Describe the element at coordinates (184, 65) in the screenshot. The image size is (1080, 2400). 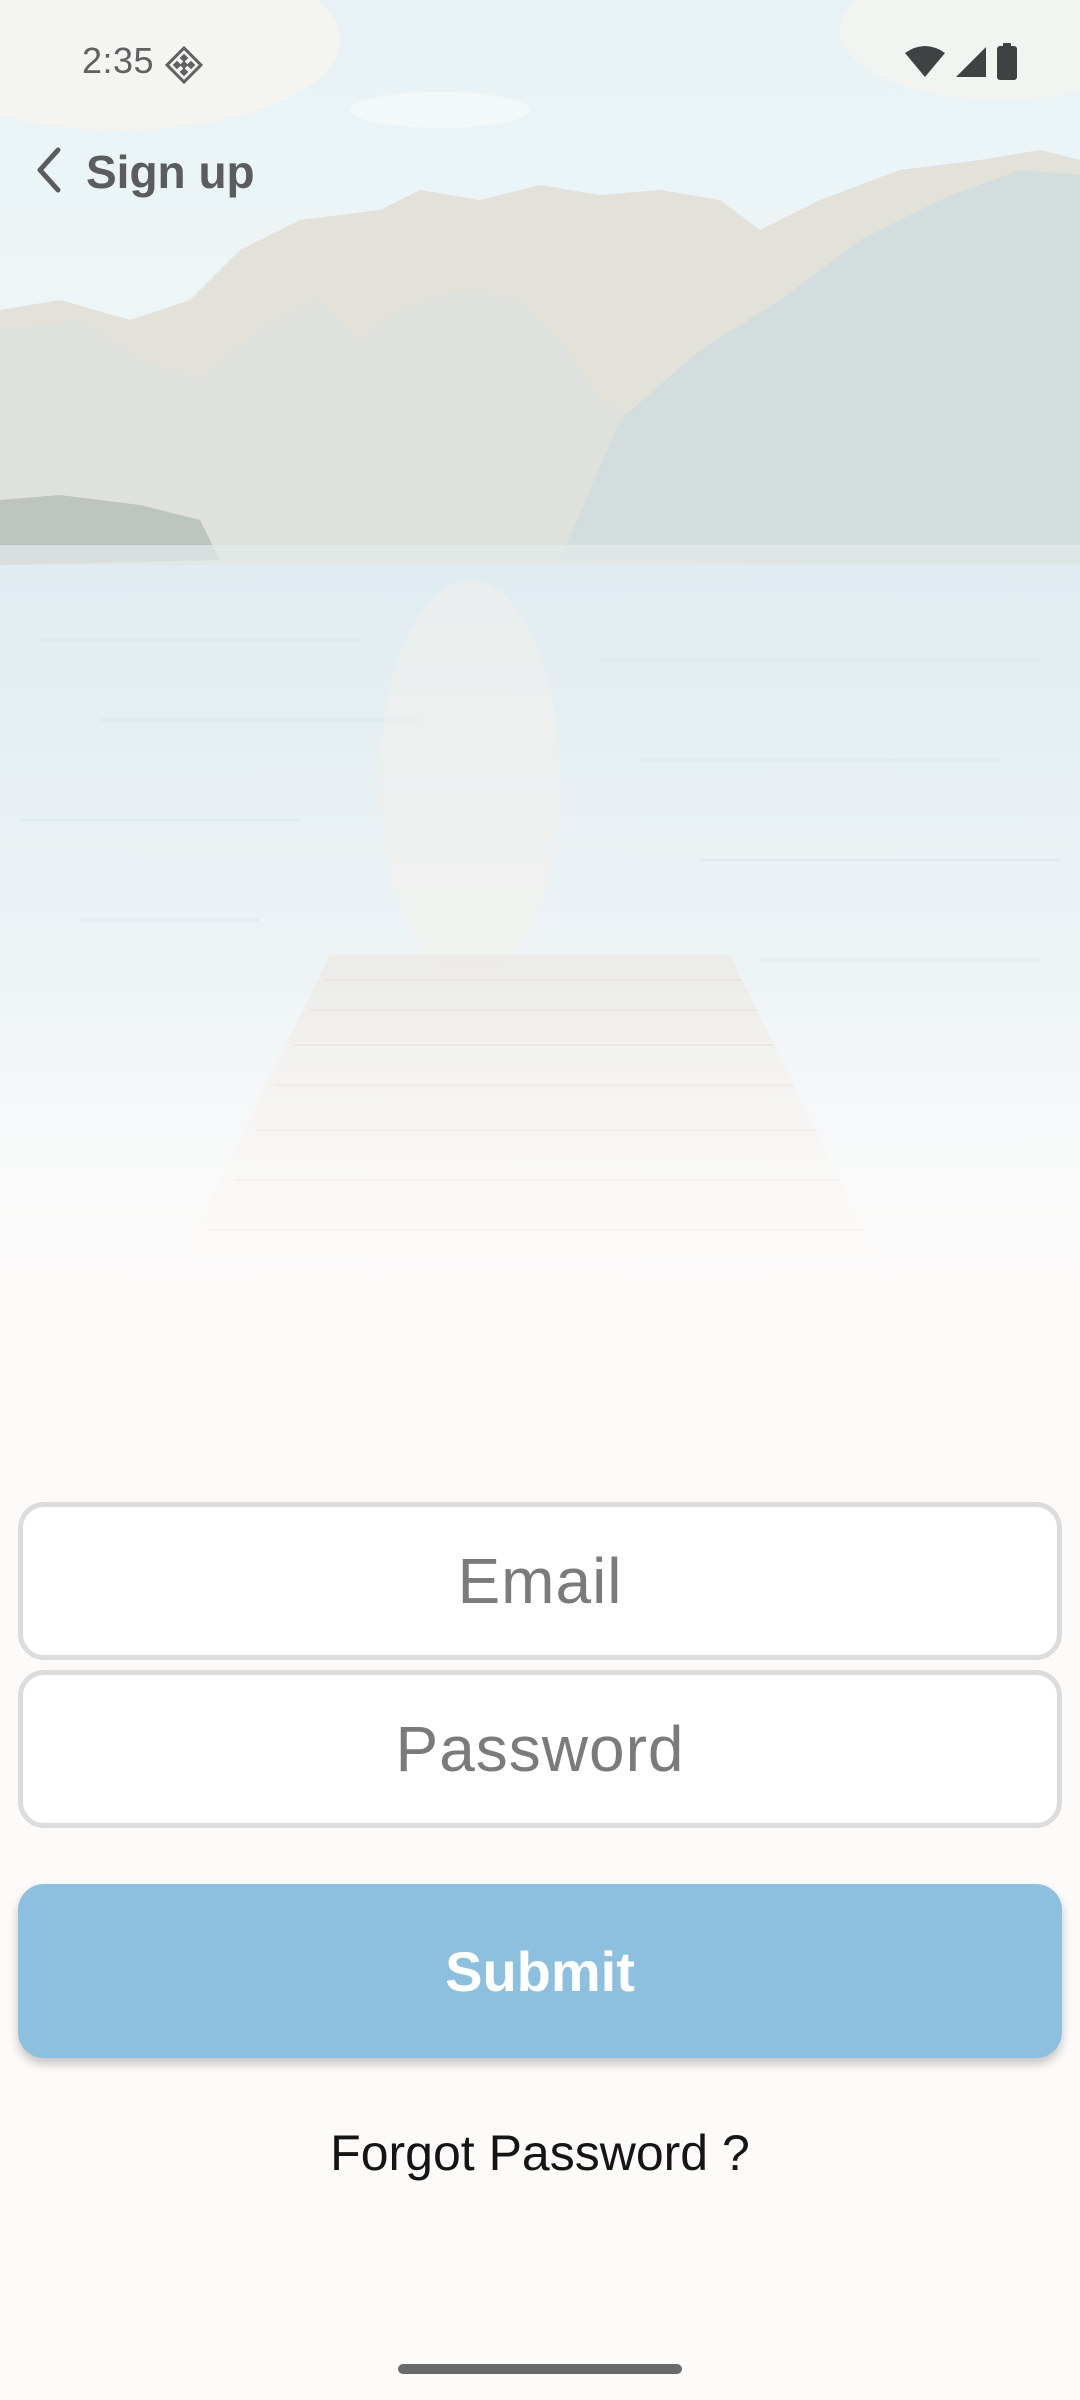
I see `diamond-grid-icon` at that location.